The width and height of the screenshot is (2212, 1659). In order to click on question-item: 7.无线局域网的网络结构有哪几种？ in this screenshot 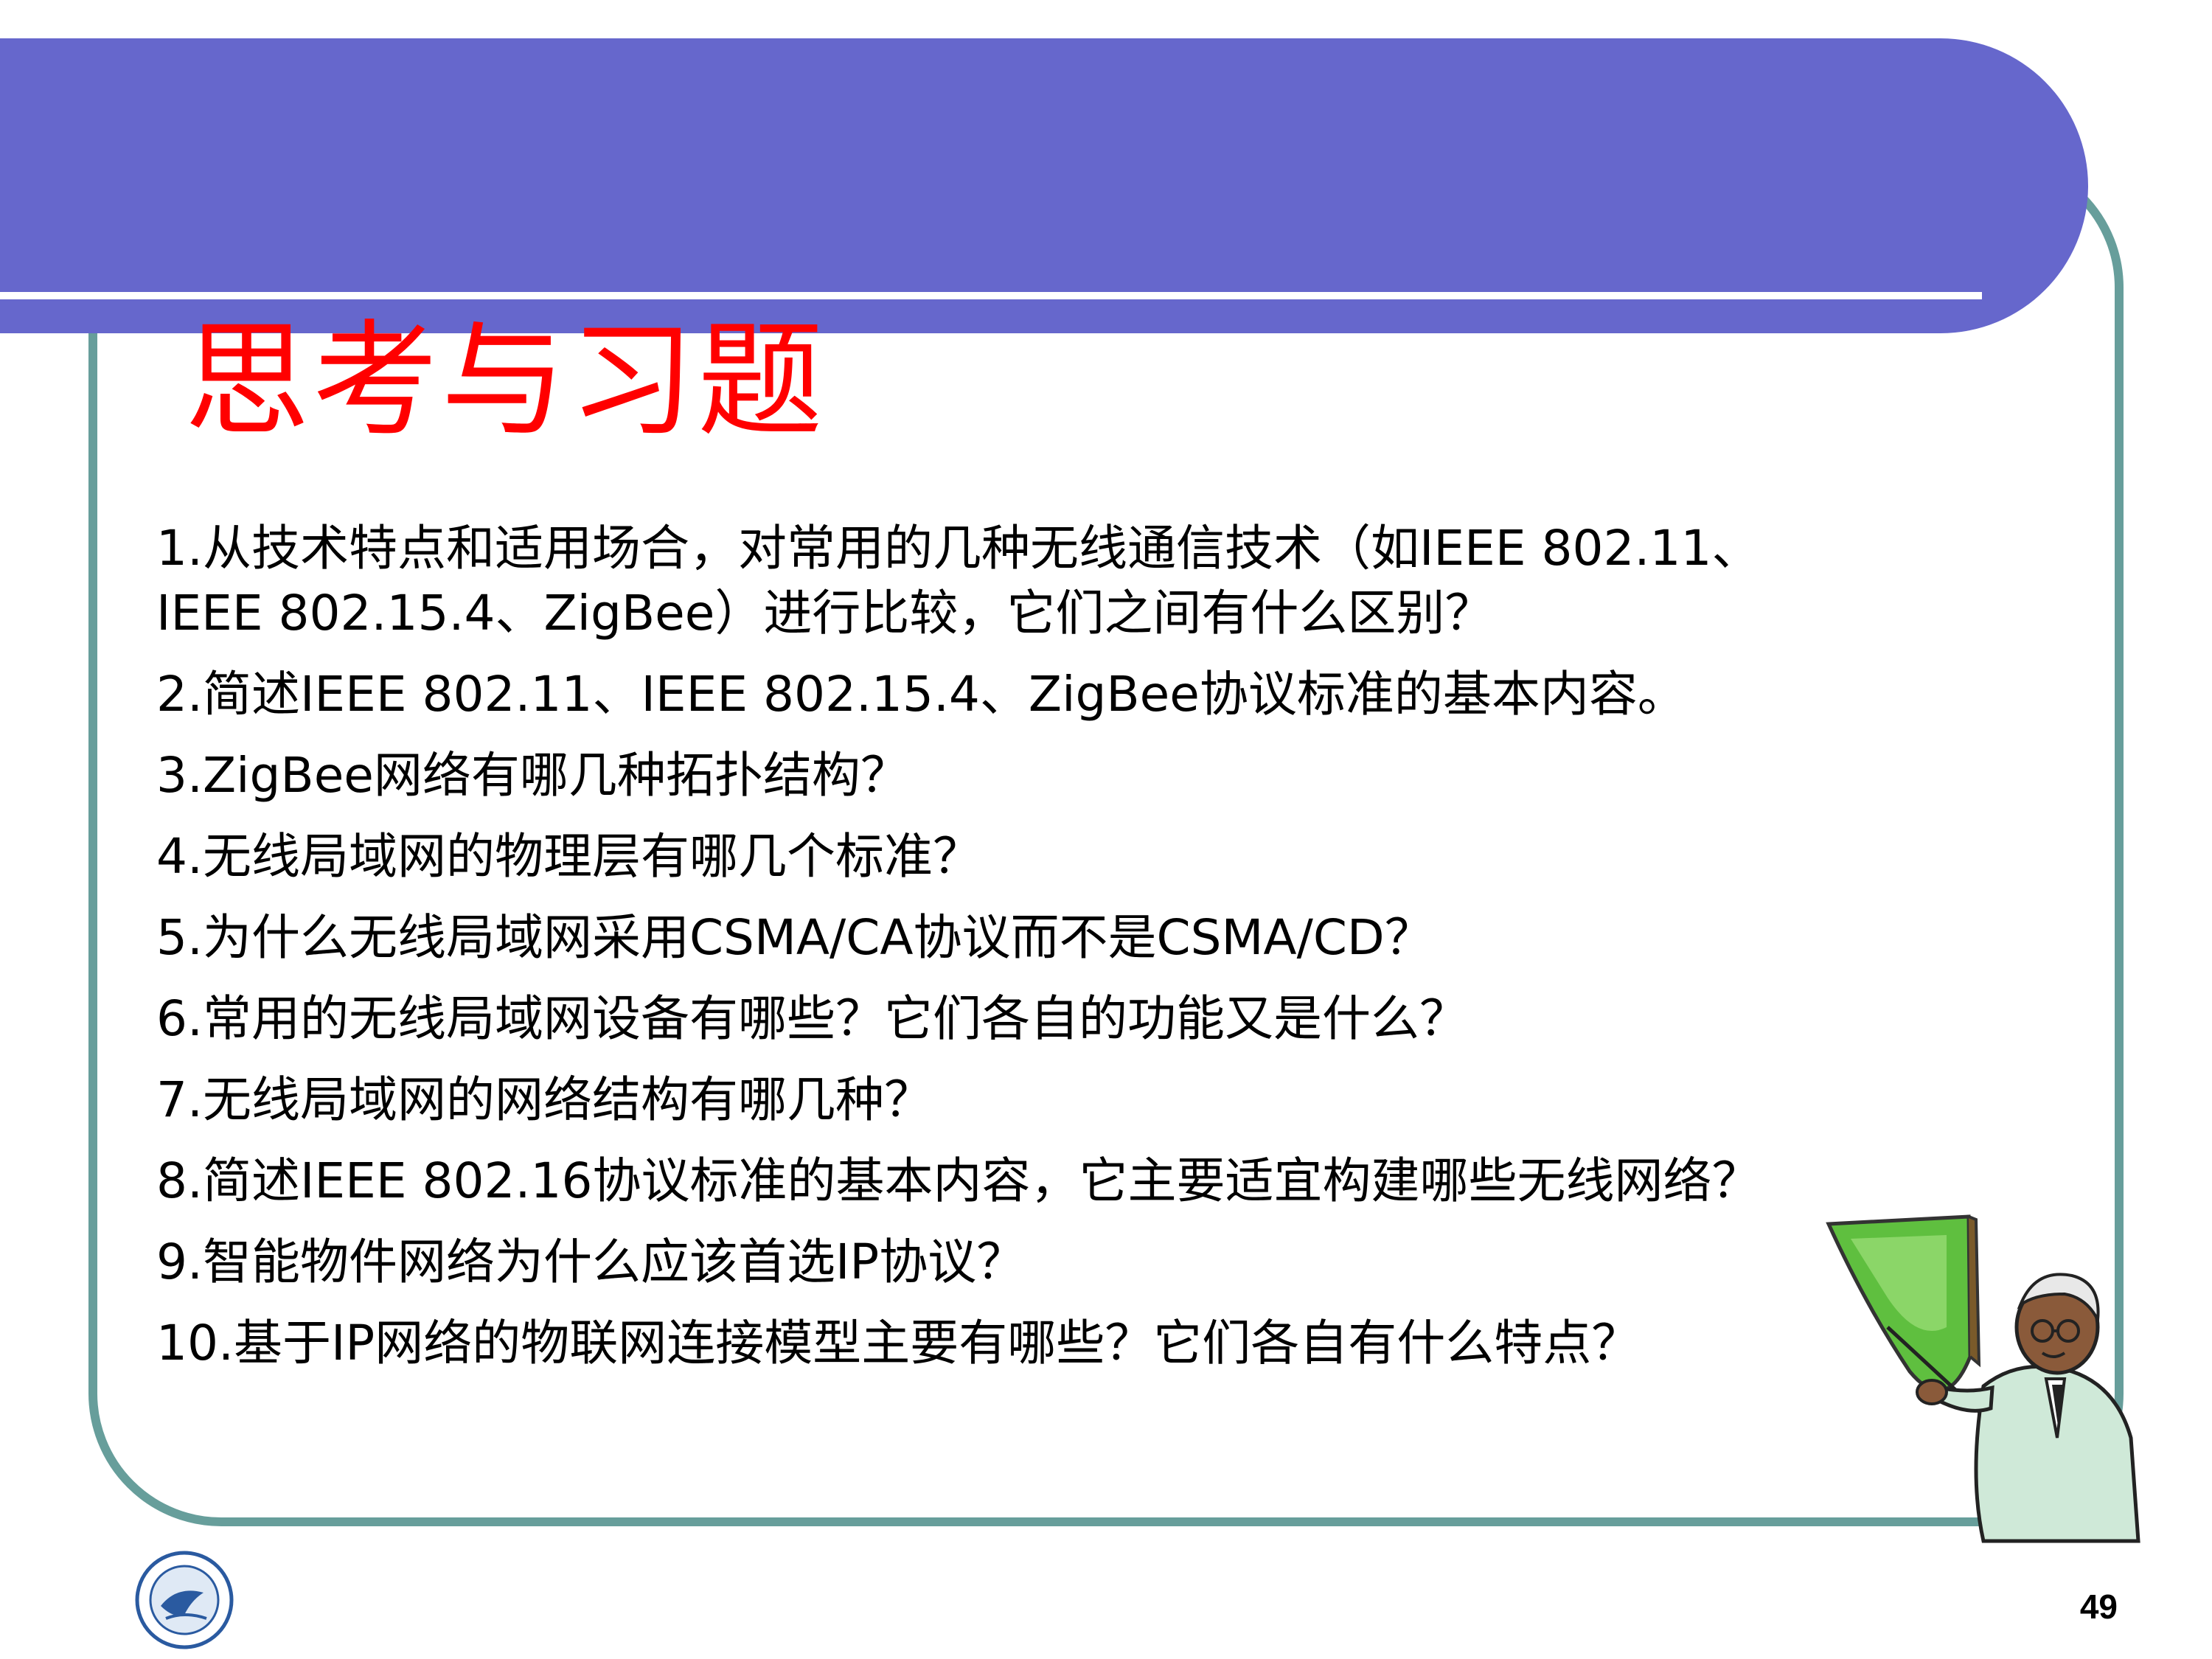, I will do `click(544, 1099)`.